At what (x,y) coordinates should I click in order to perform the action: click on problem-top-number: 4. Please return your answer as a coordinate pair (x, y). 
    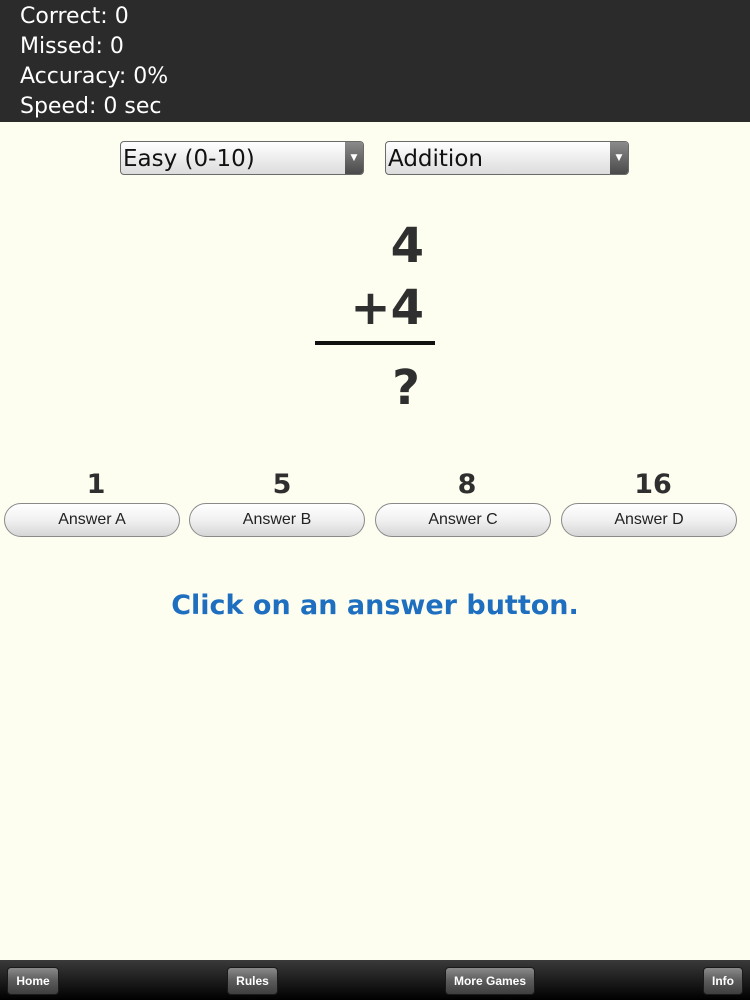
    Looking at the image, I should click on (407, 246).